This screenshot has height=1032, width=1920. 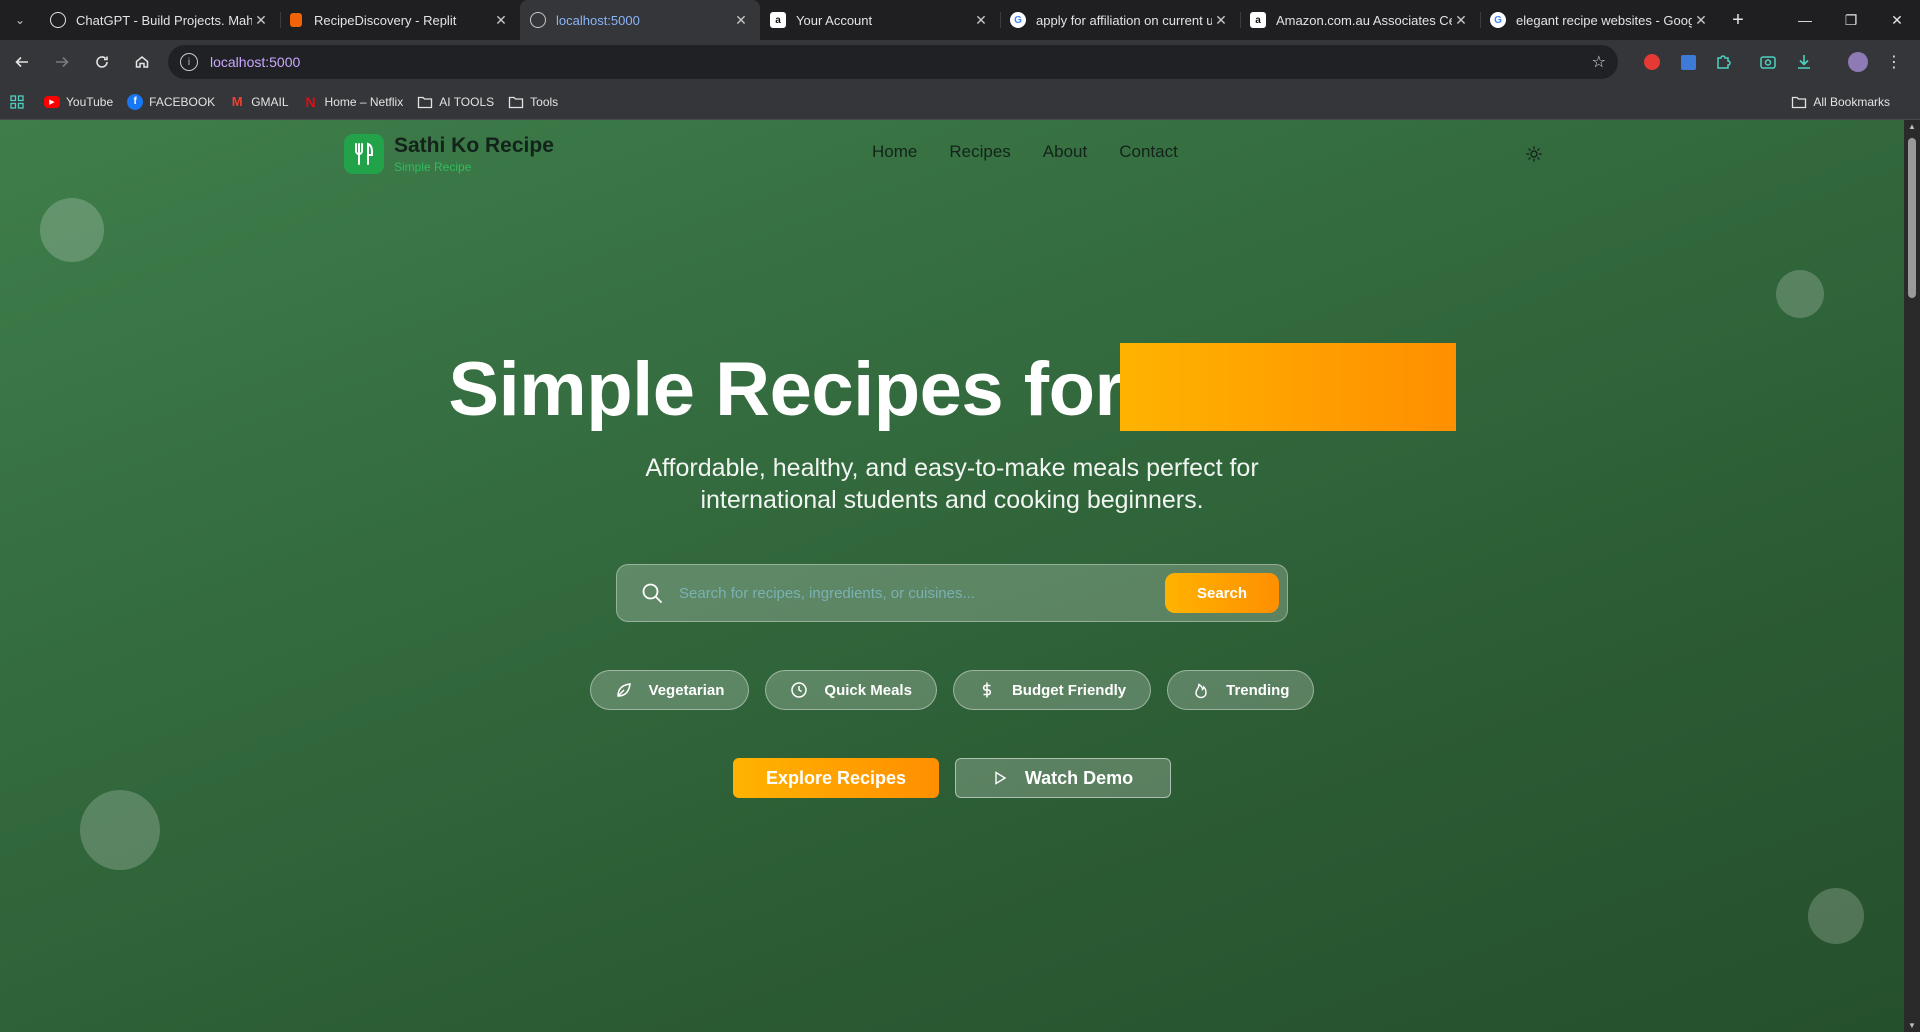 I want to click on profile-avatar, so click(x=1858, y=62).